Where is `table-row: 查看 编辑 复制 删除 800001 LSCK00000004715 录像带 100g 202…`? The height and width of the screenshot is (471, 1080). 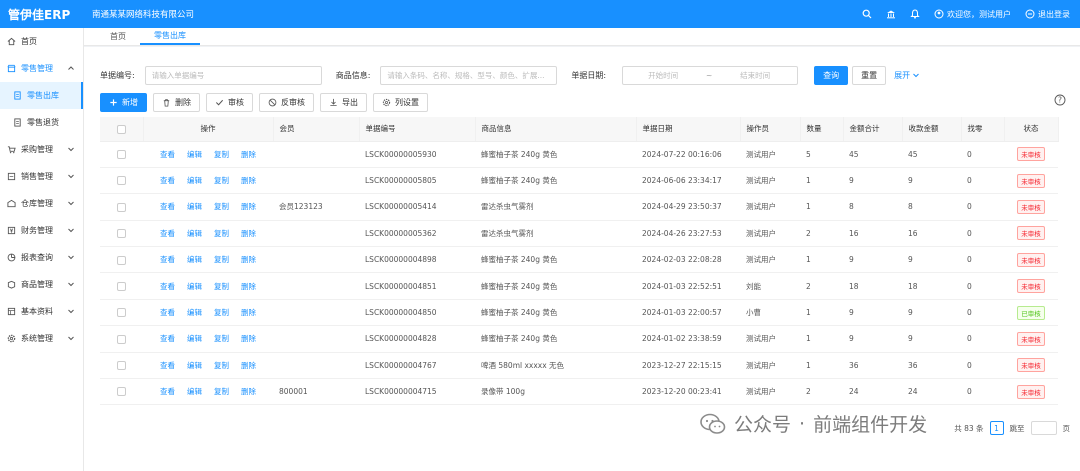
table-row: 查看 编辑 复制 删除 800001 LSCK00000004715 录像带 100g 202… is located at coordinates (579, 392).